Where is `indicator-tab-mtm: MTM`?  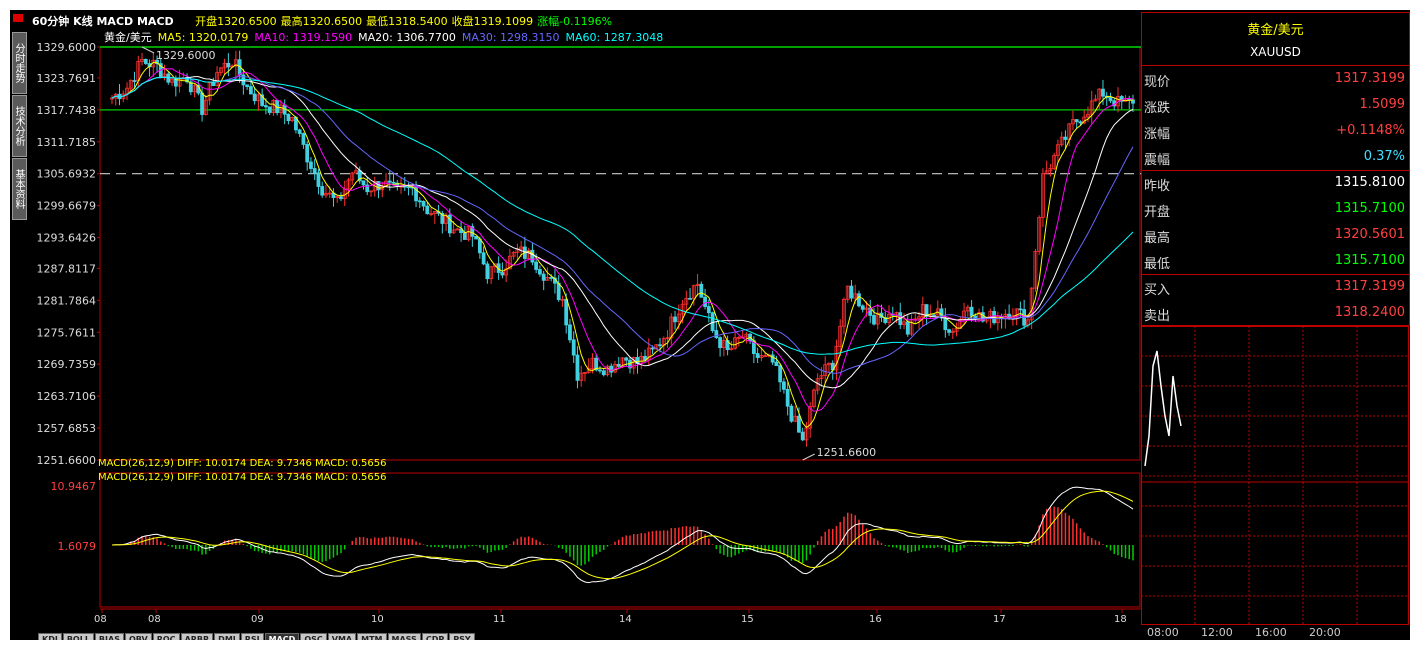
indicator-tab-mtm: MTM is located at coordinates (372, 636).